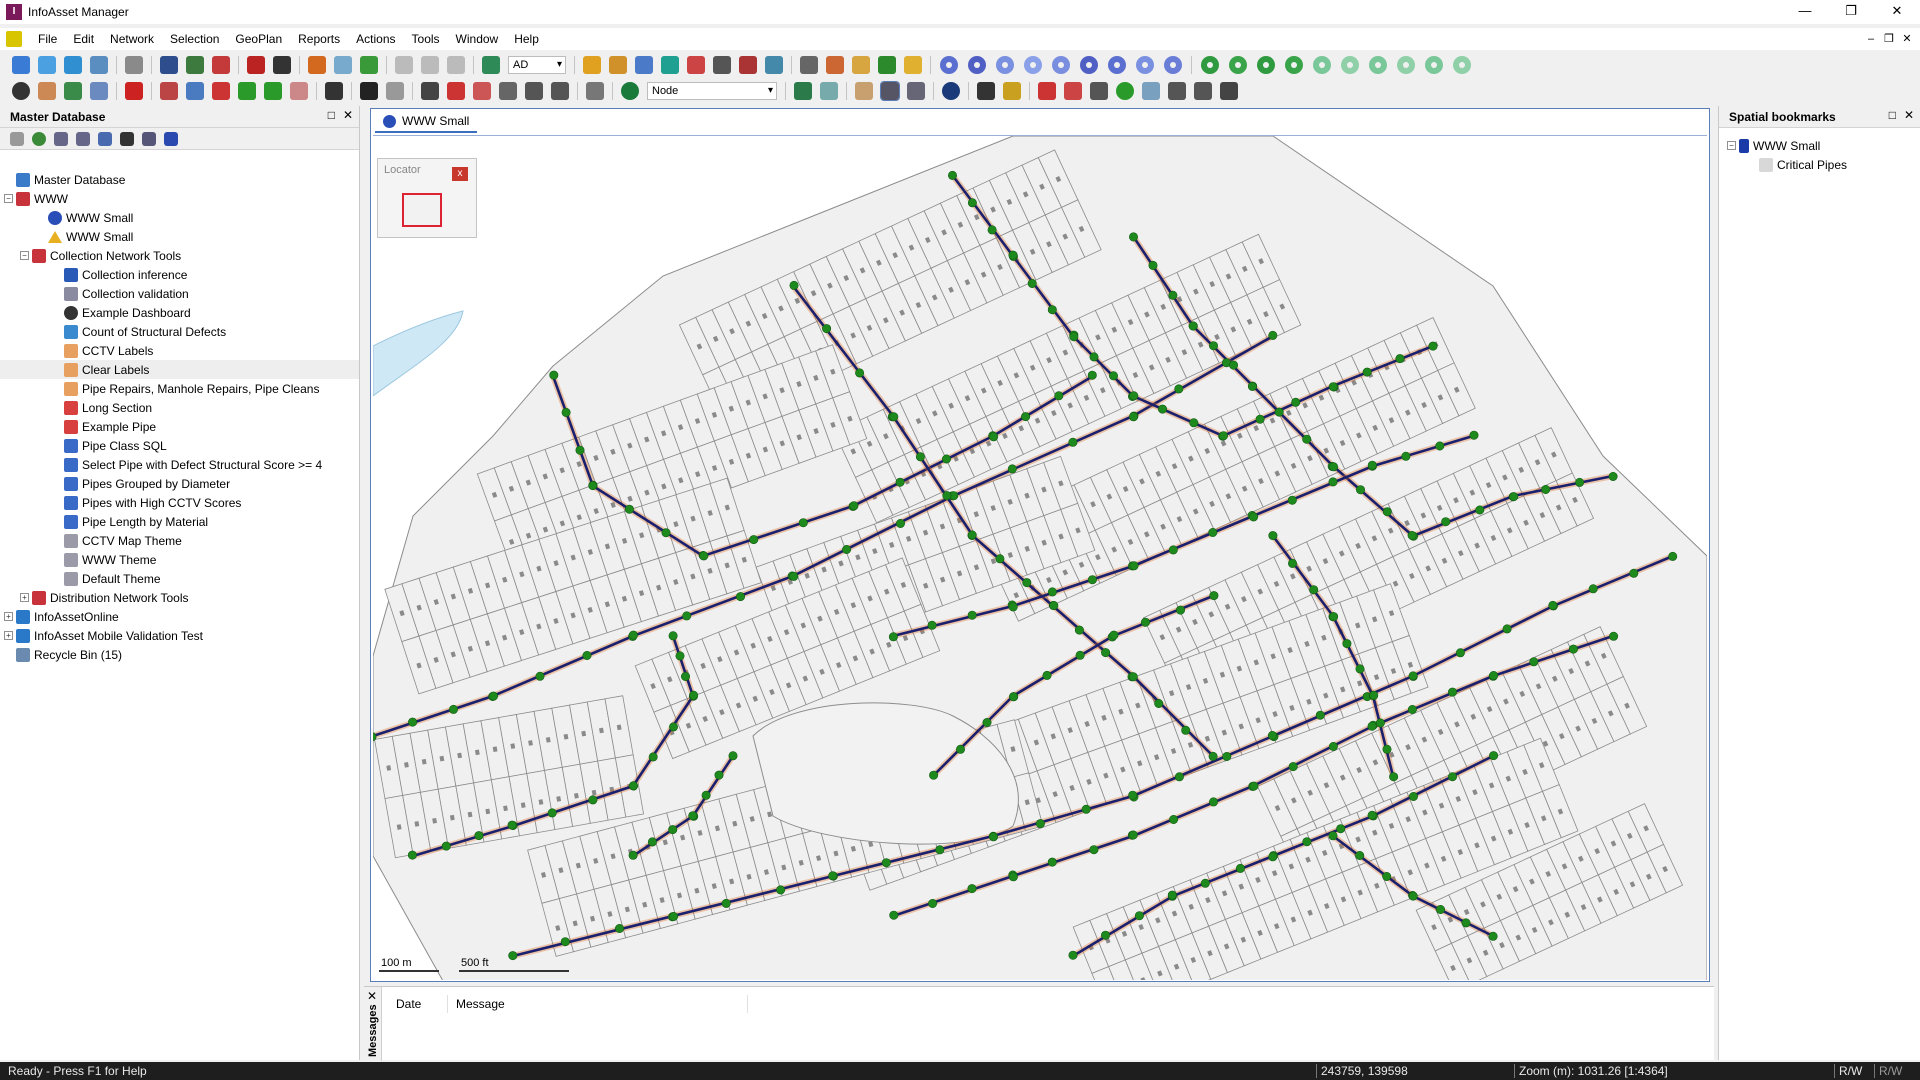 The height and width of the screenshot is (1080, 1920). Describe the element at coordinates (395, 91) in the screenshot. I see `select-area-icon` at that location.